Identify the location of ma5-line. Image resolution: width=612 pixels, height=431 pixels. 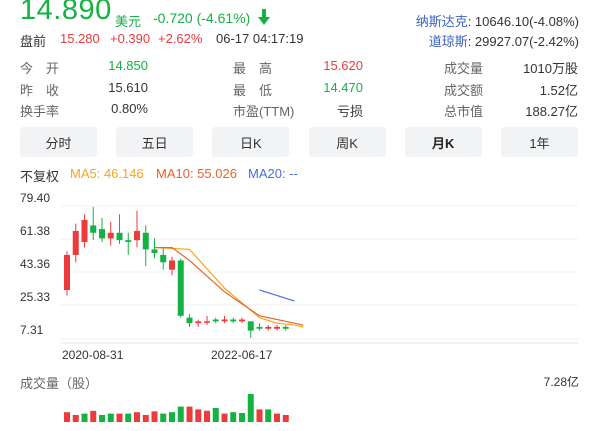
(229, 287).